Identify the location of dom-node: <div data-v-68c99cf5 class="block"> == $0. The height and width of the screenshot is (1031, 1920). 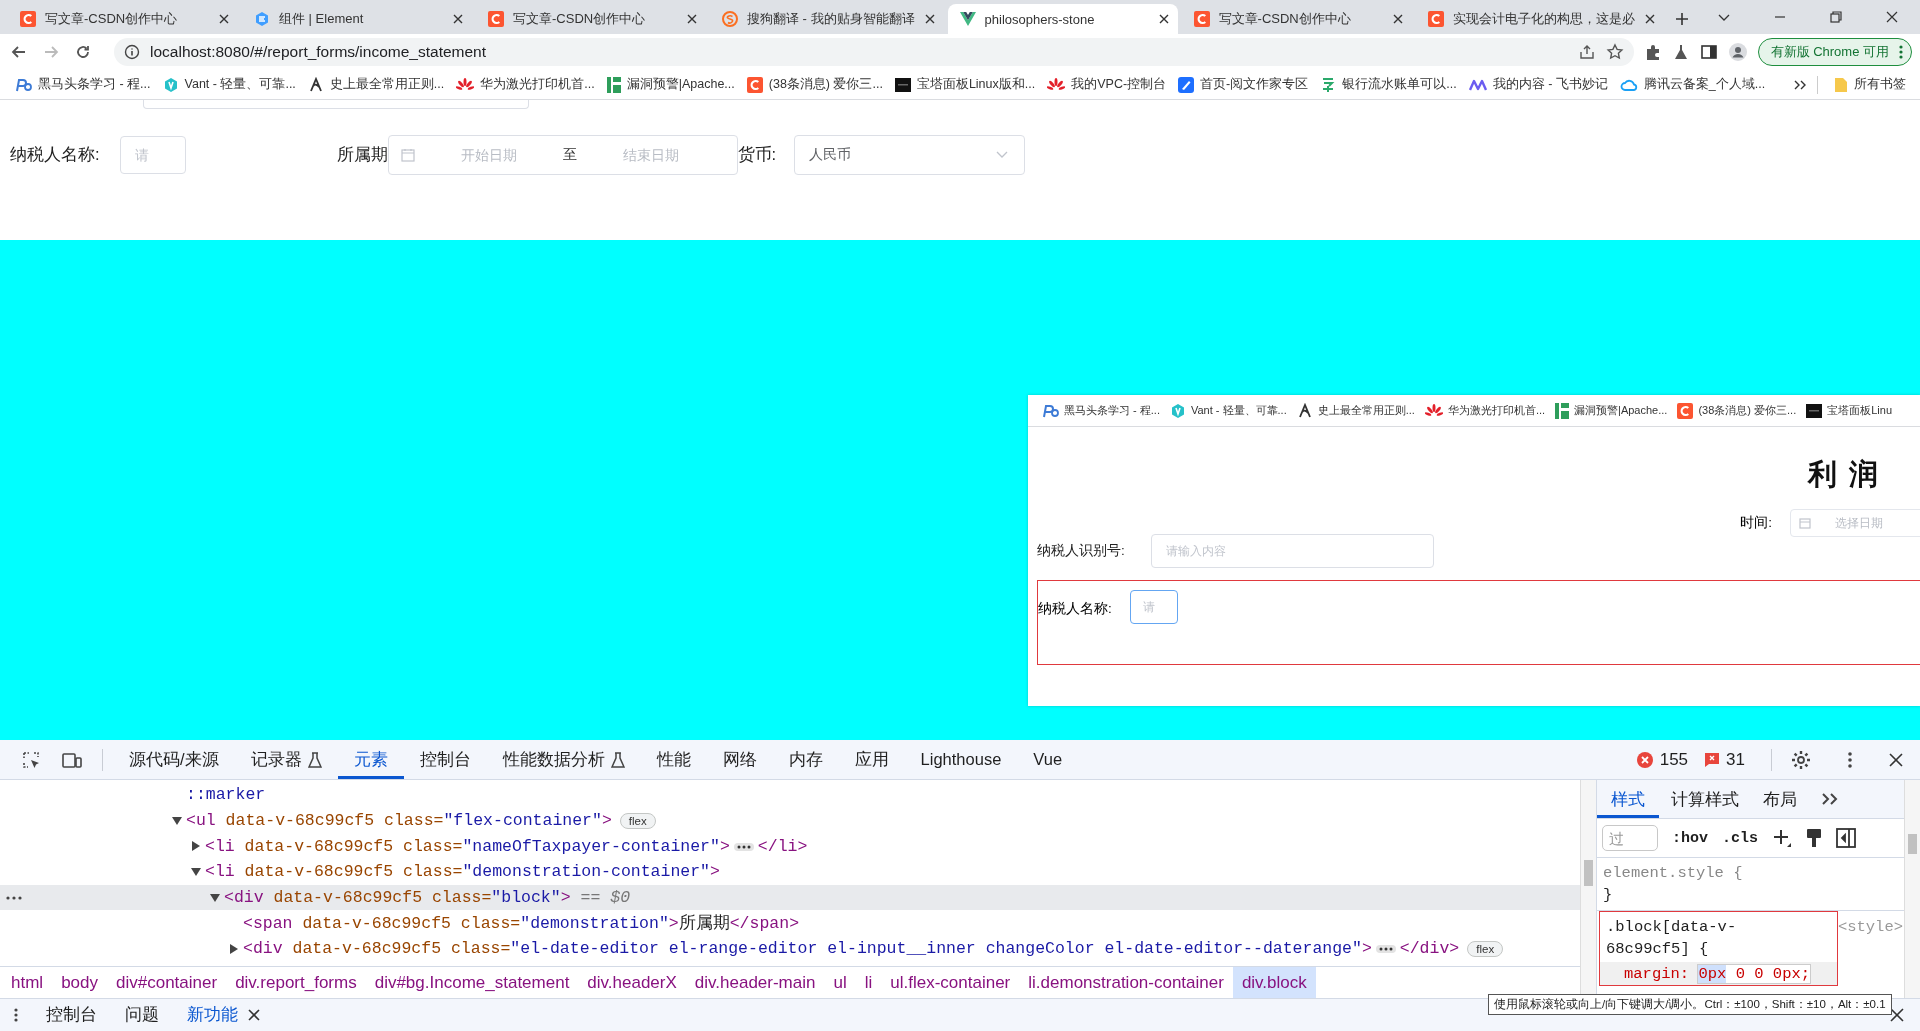
(790, 897).